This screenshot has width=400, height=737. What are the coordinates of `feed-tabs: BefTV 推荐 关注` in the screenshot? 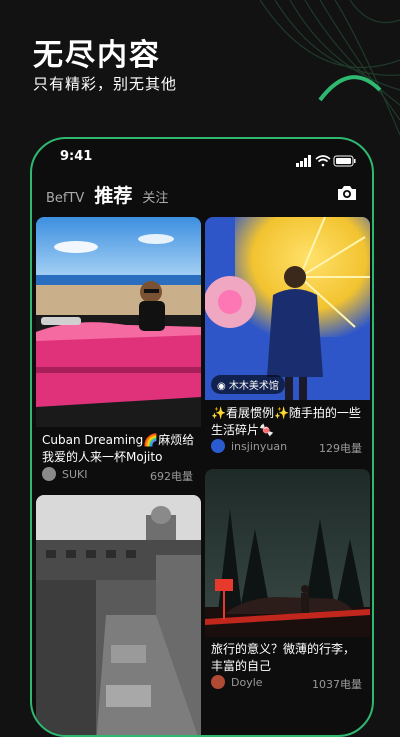 It's located at (112, 196).